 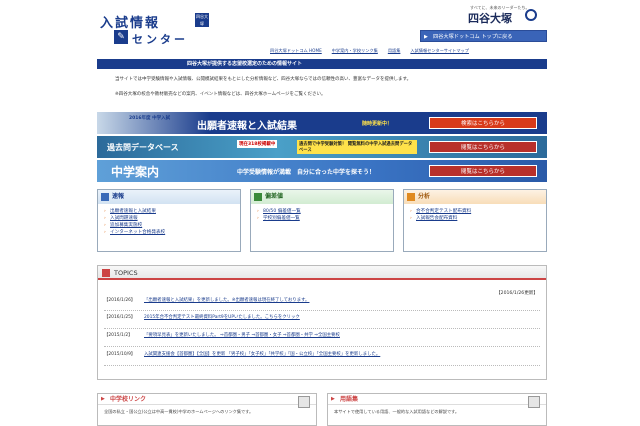 What do you see at coordinates (443, 211) in the screenshot?
I see `link-test-materials: 合不合判定テスト配布資料` at bounding box center [443, 211].